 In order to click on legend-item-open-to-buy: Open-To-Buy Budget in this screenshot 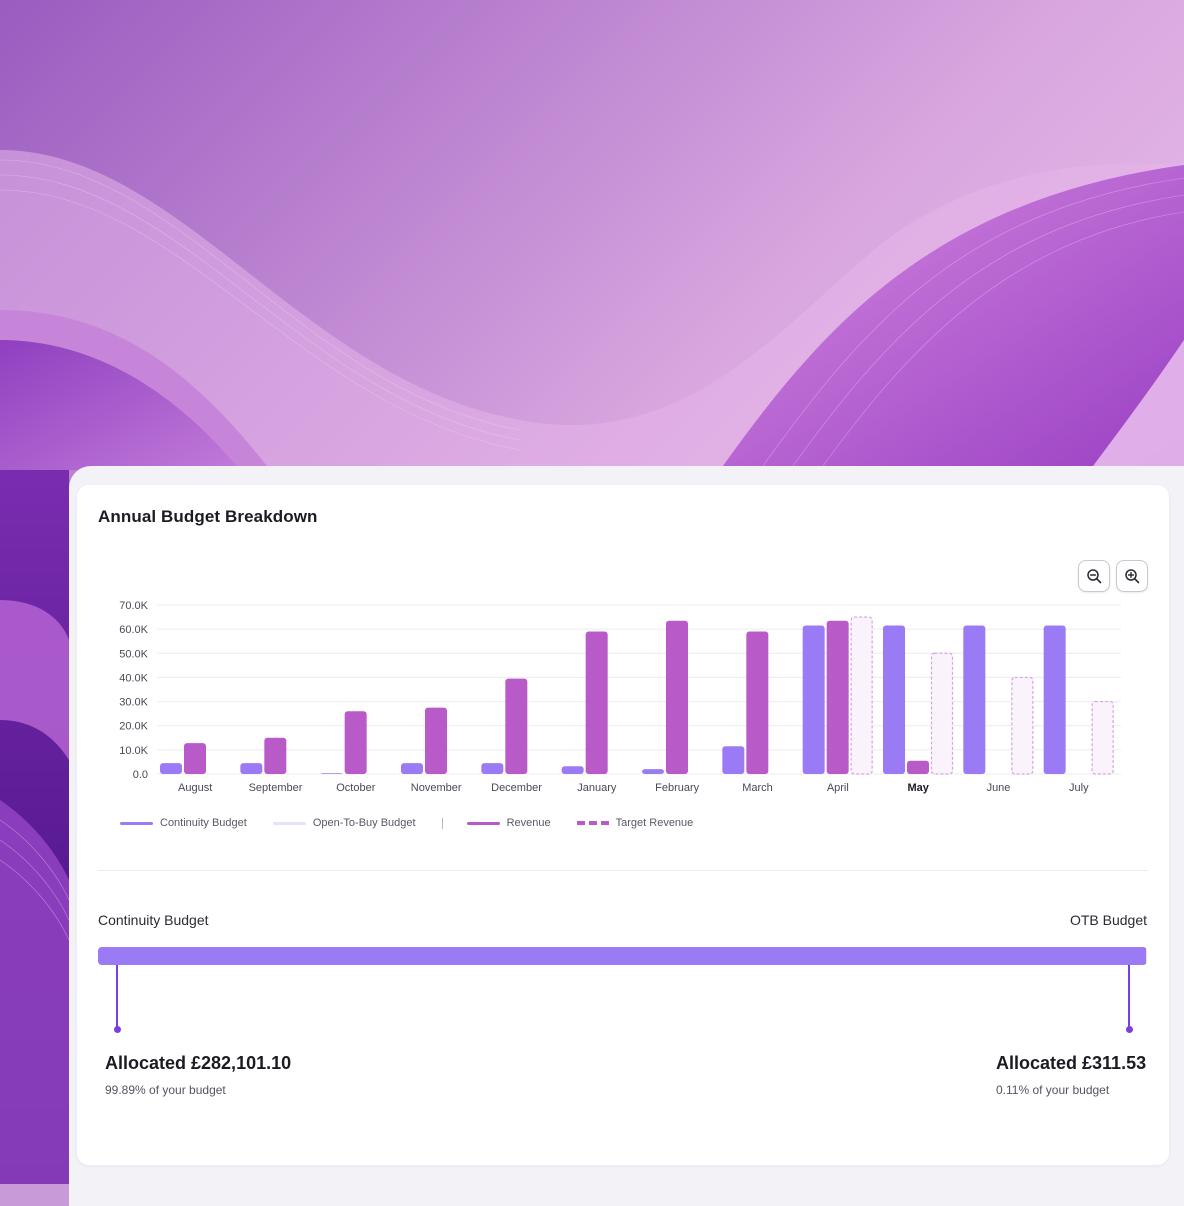, I will do `click(344, 823)`.